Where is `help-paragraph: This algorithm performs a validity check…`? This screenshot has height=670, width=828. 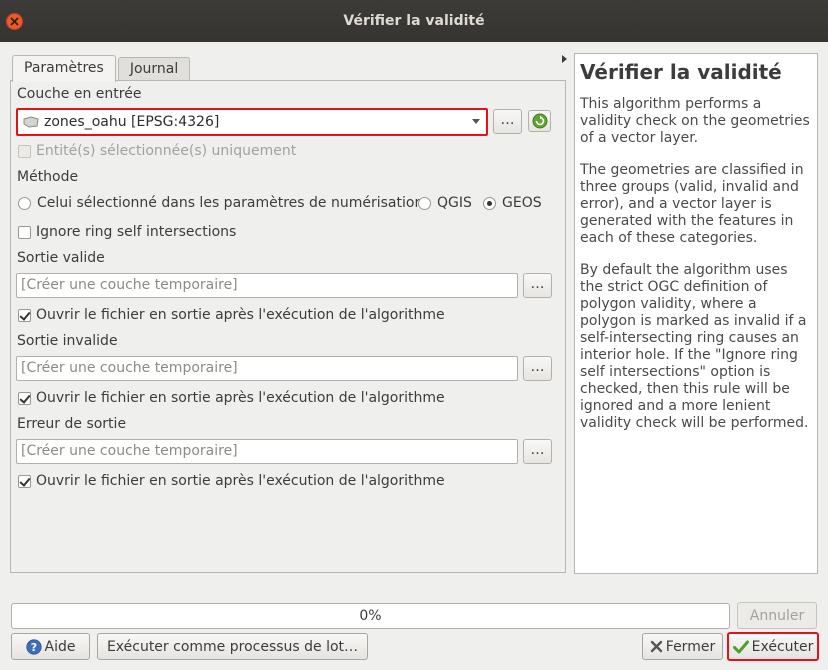 help-paragraph: This algorithm performs a validity check… is located at coordinates (695, 121).